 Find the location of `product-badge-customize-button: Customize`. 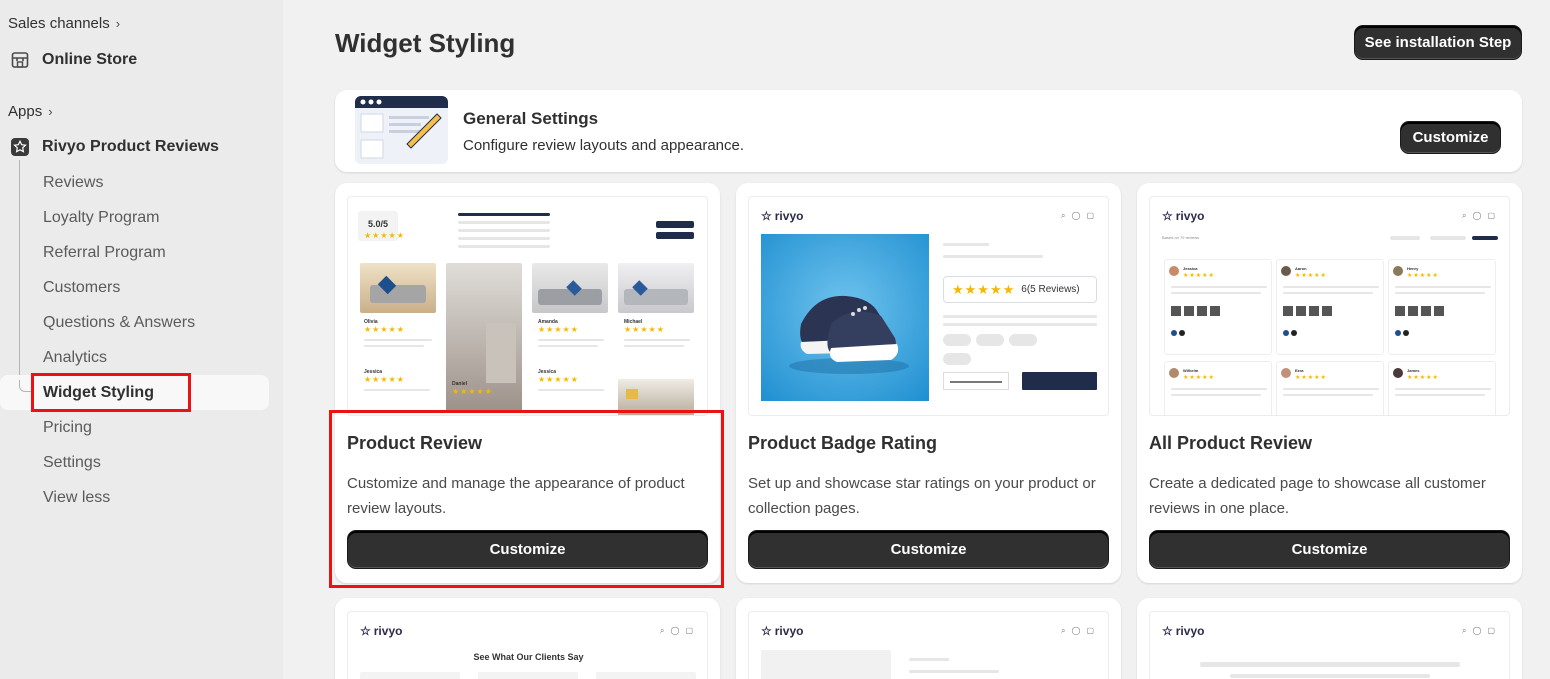

product-badge-customize-button: Customize is located at coordinates (928, 549).